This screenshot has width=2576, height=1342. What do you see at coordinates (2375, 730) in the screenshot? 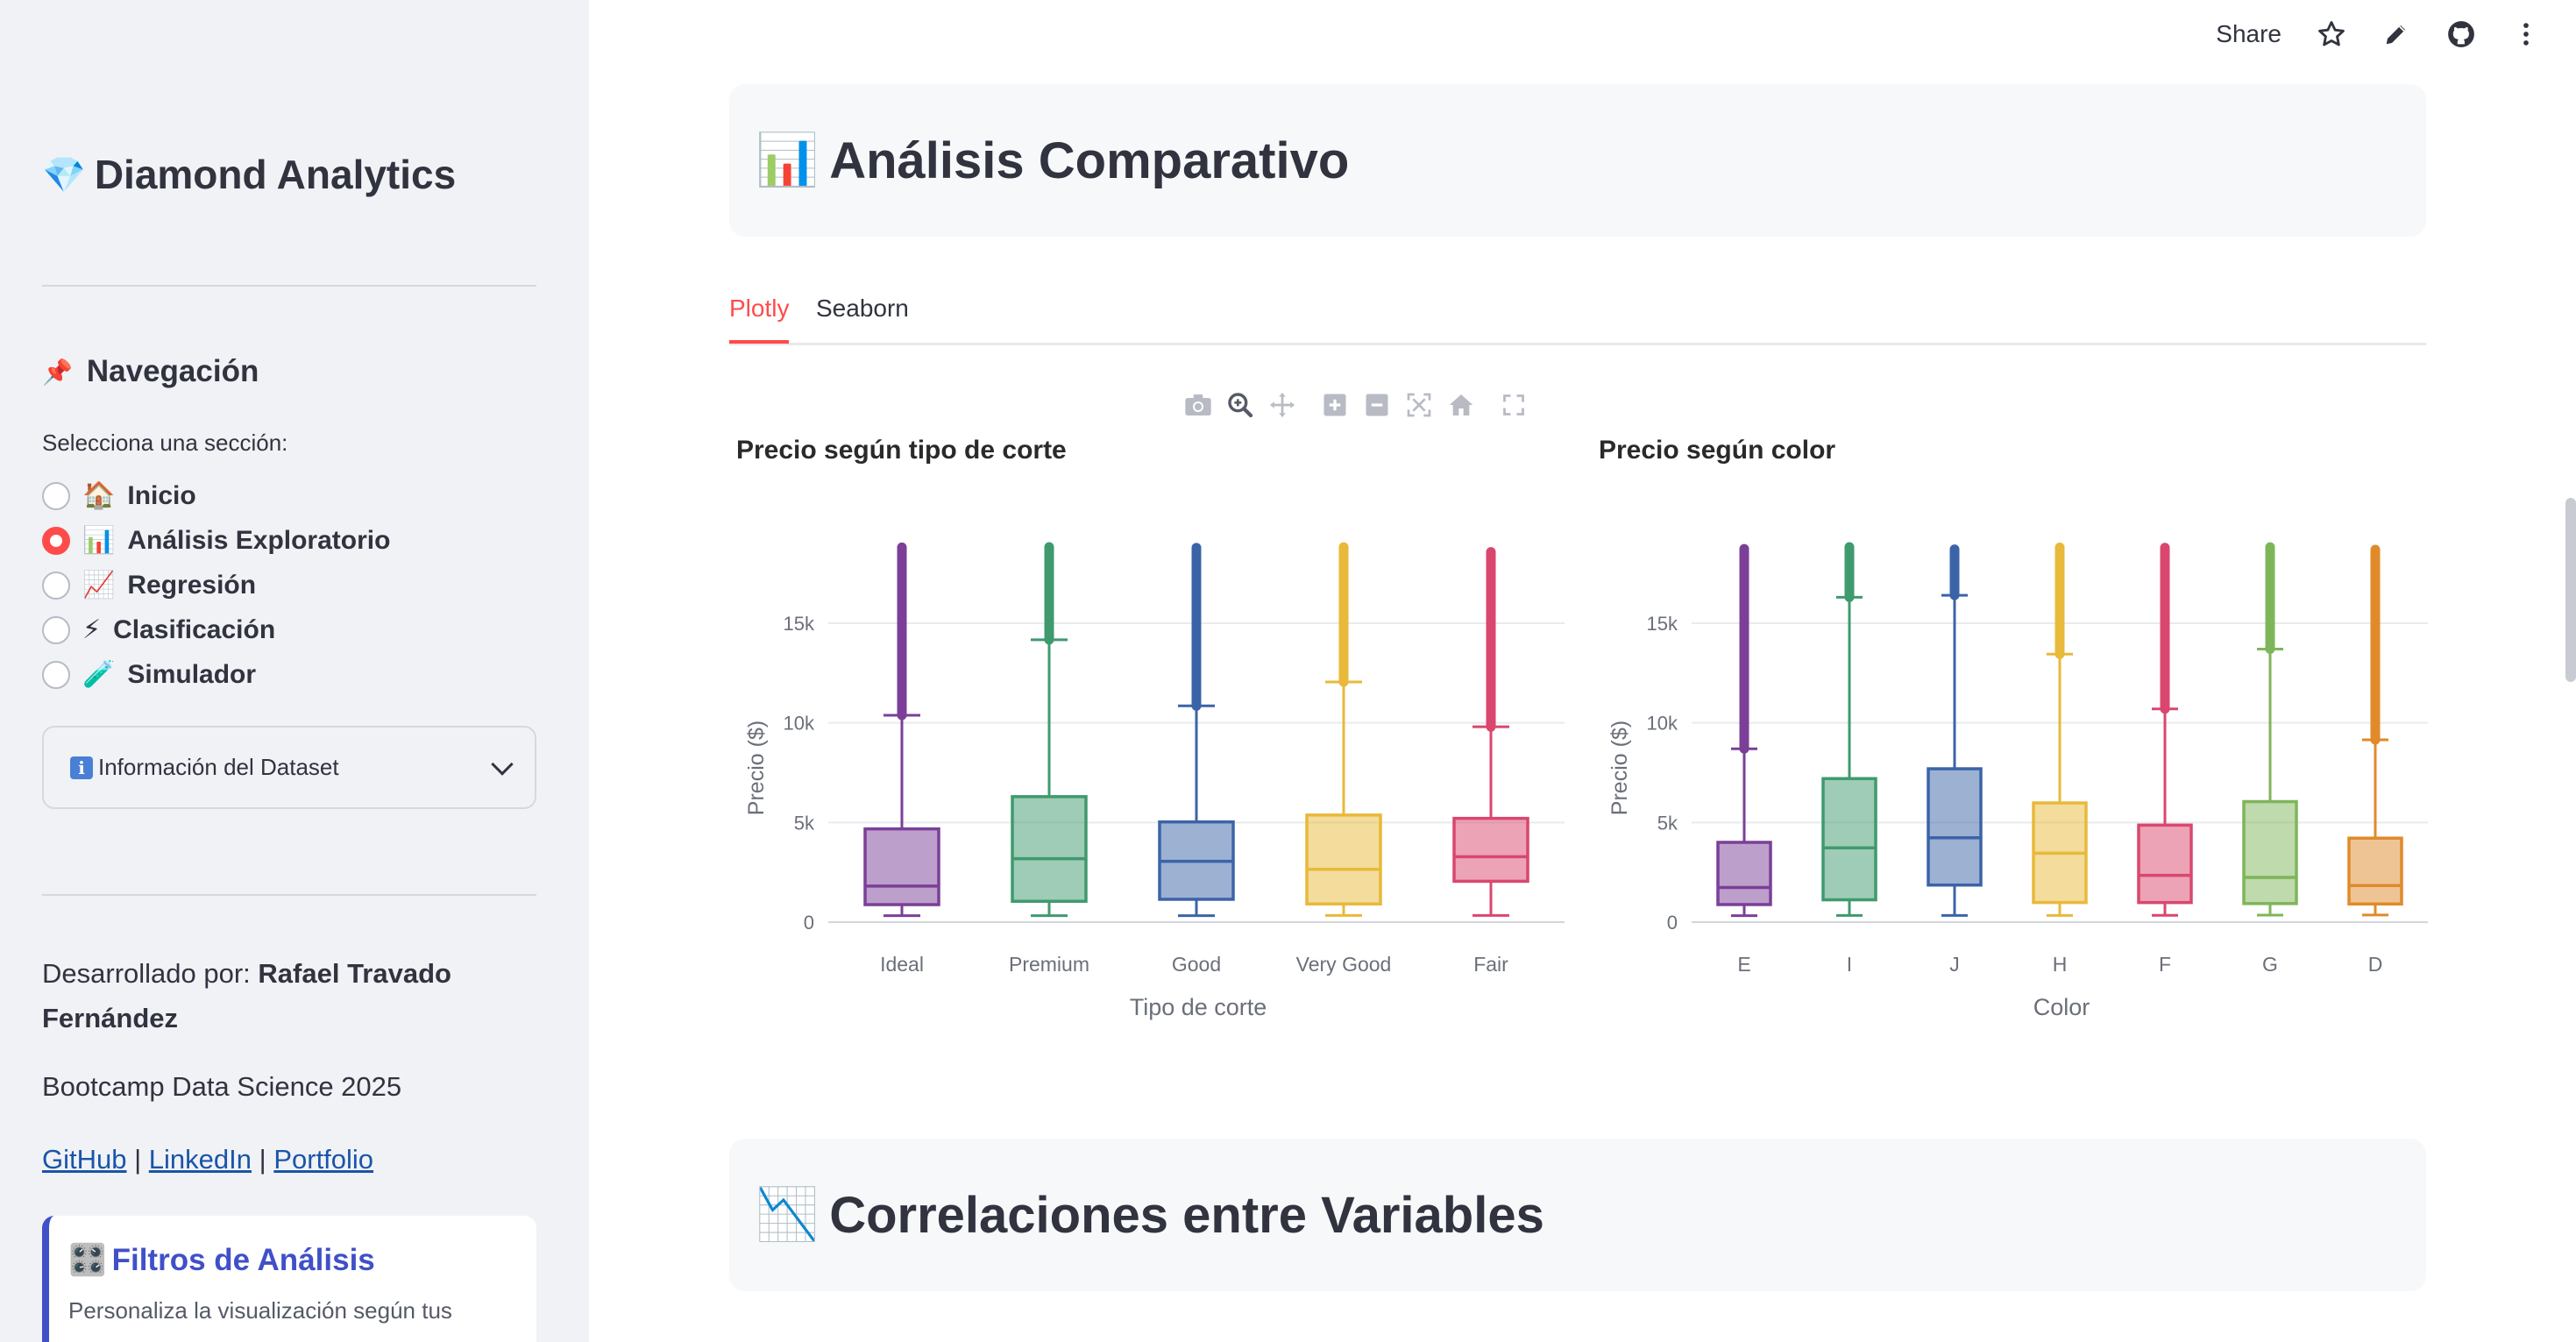
I see `box-d` at bounding box center [2375, 730].